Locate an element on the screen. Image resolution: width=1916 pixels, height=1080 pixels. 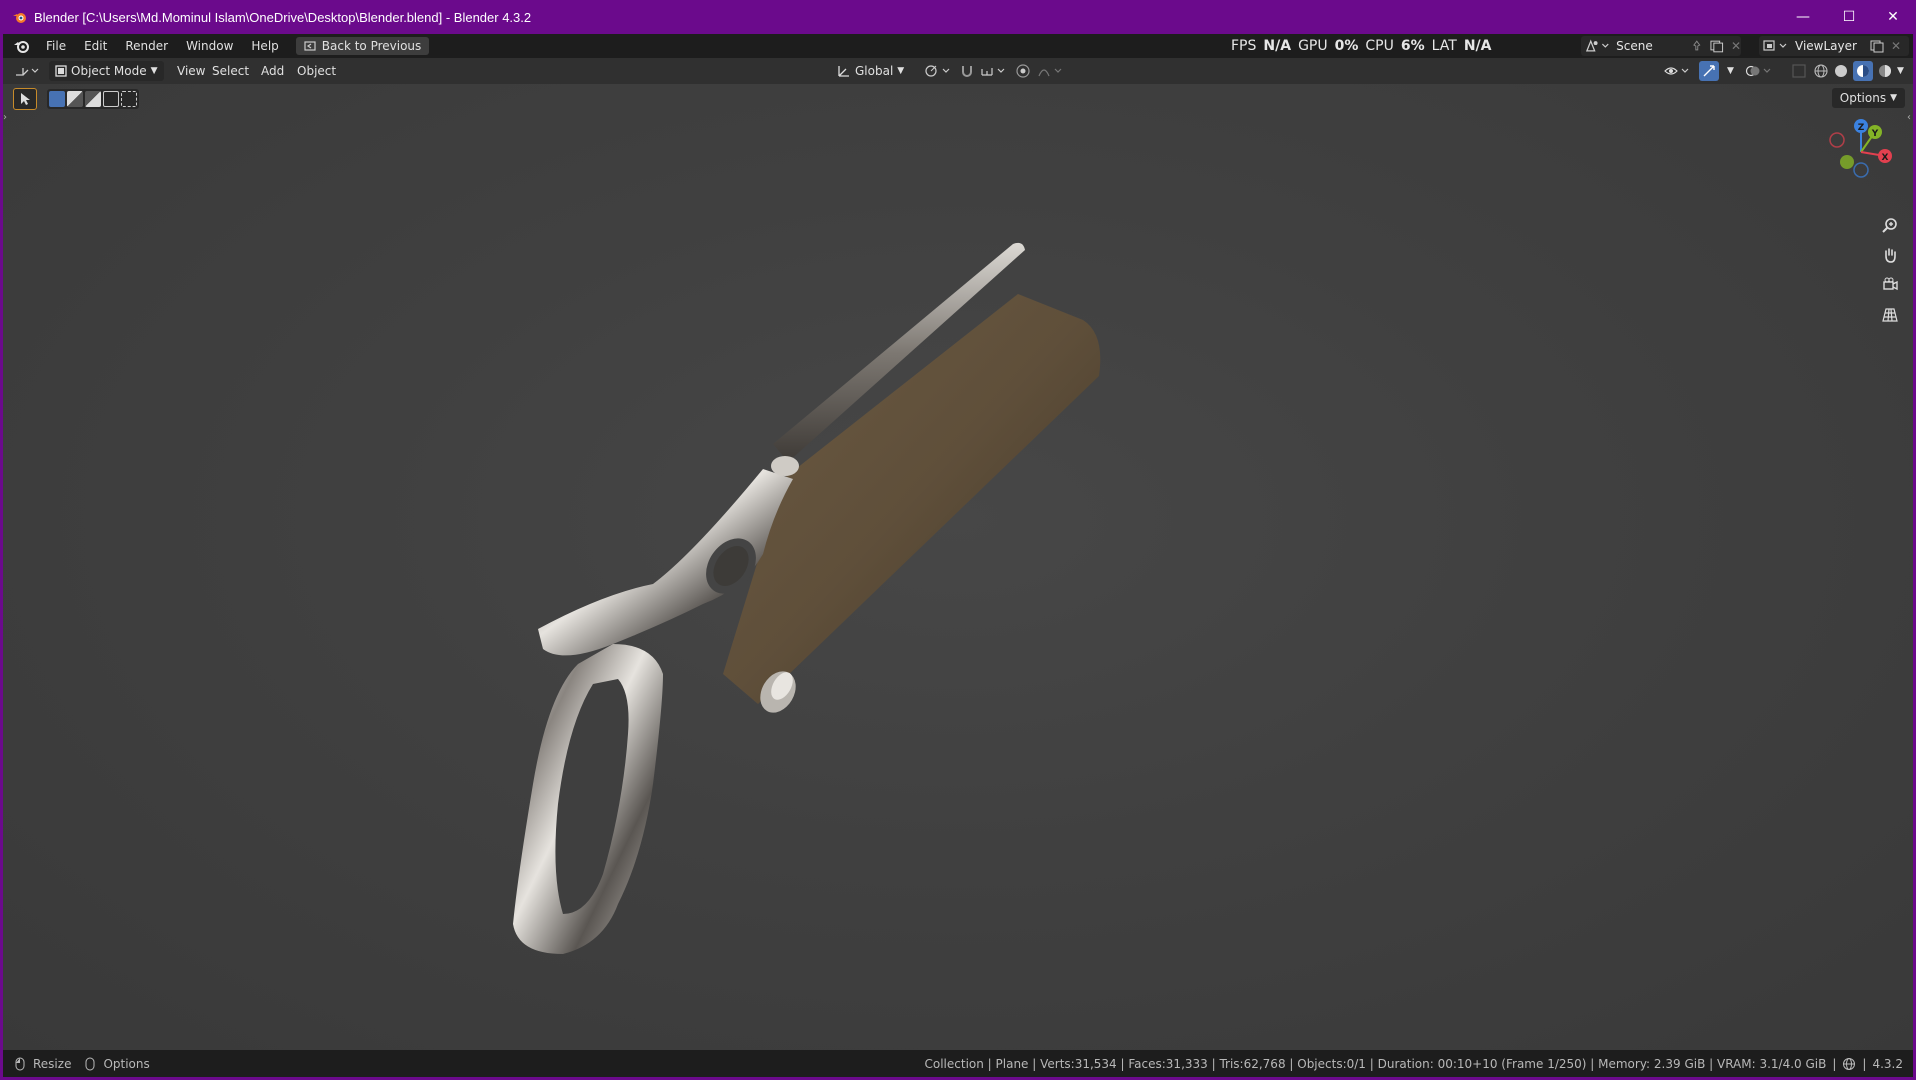
maximize-icon: ☐ is located at coordinates (1849, 17).